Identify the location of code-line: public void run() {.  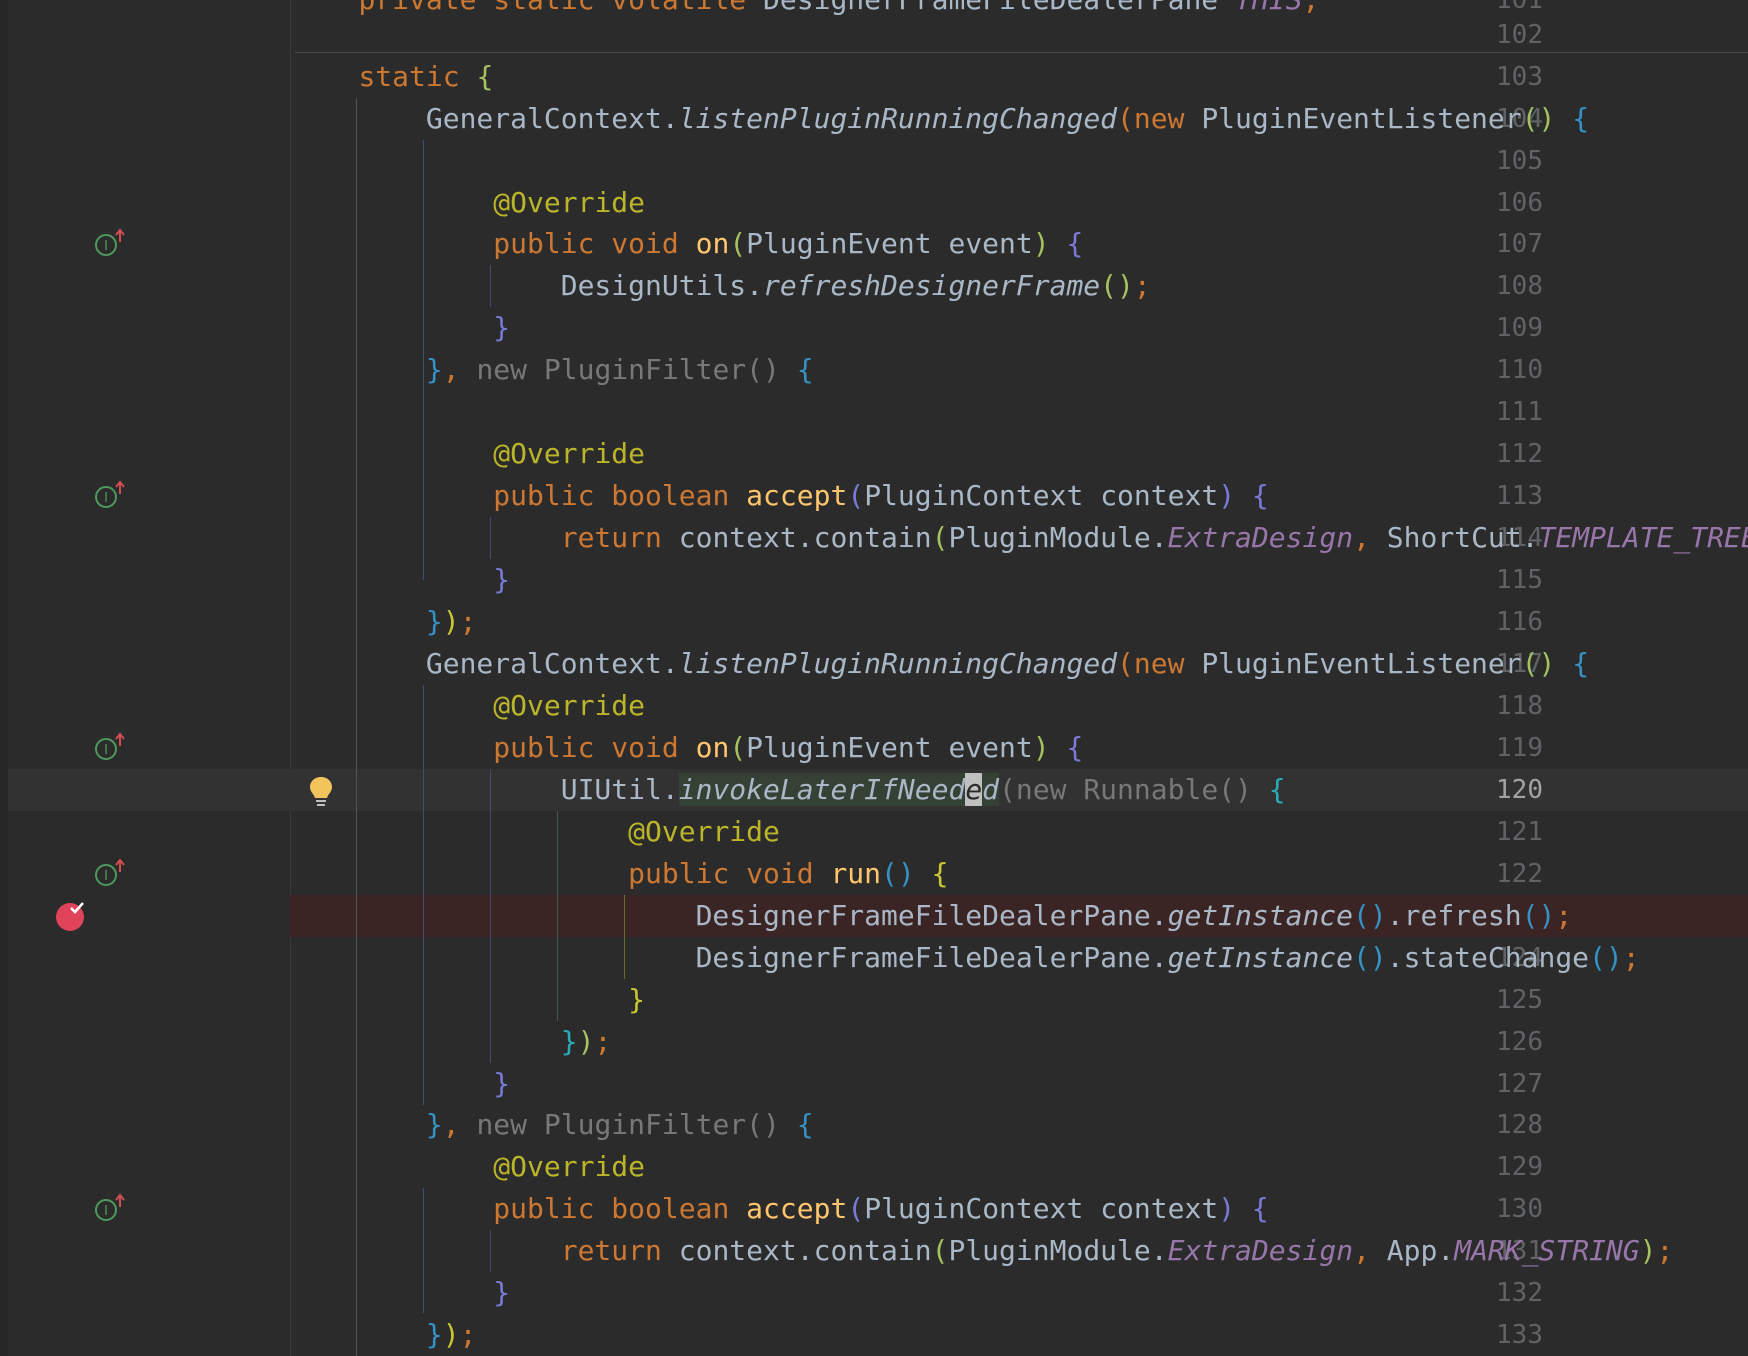
(1019, 874).